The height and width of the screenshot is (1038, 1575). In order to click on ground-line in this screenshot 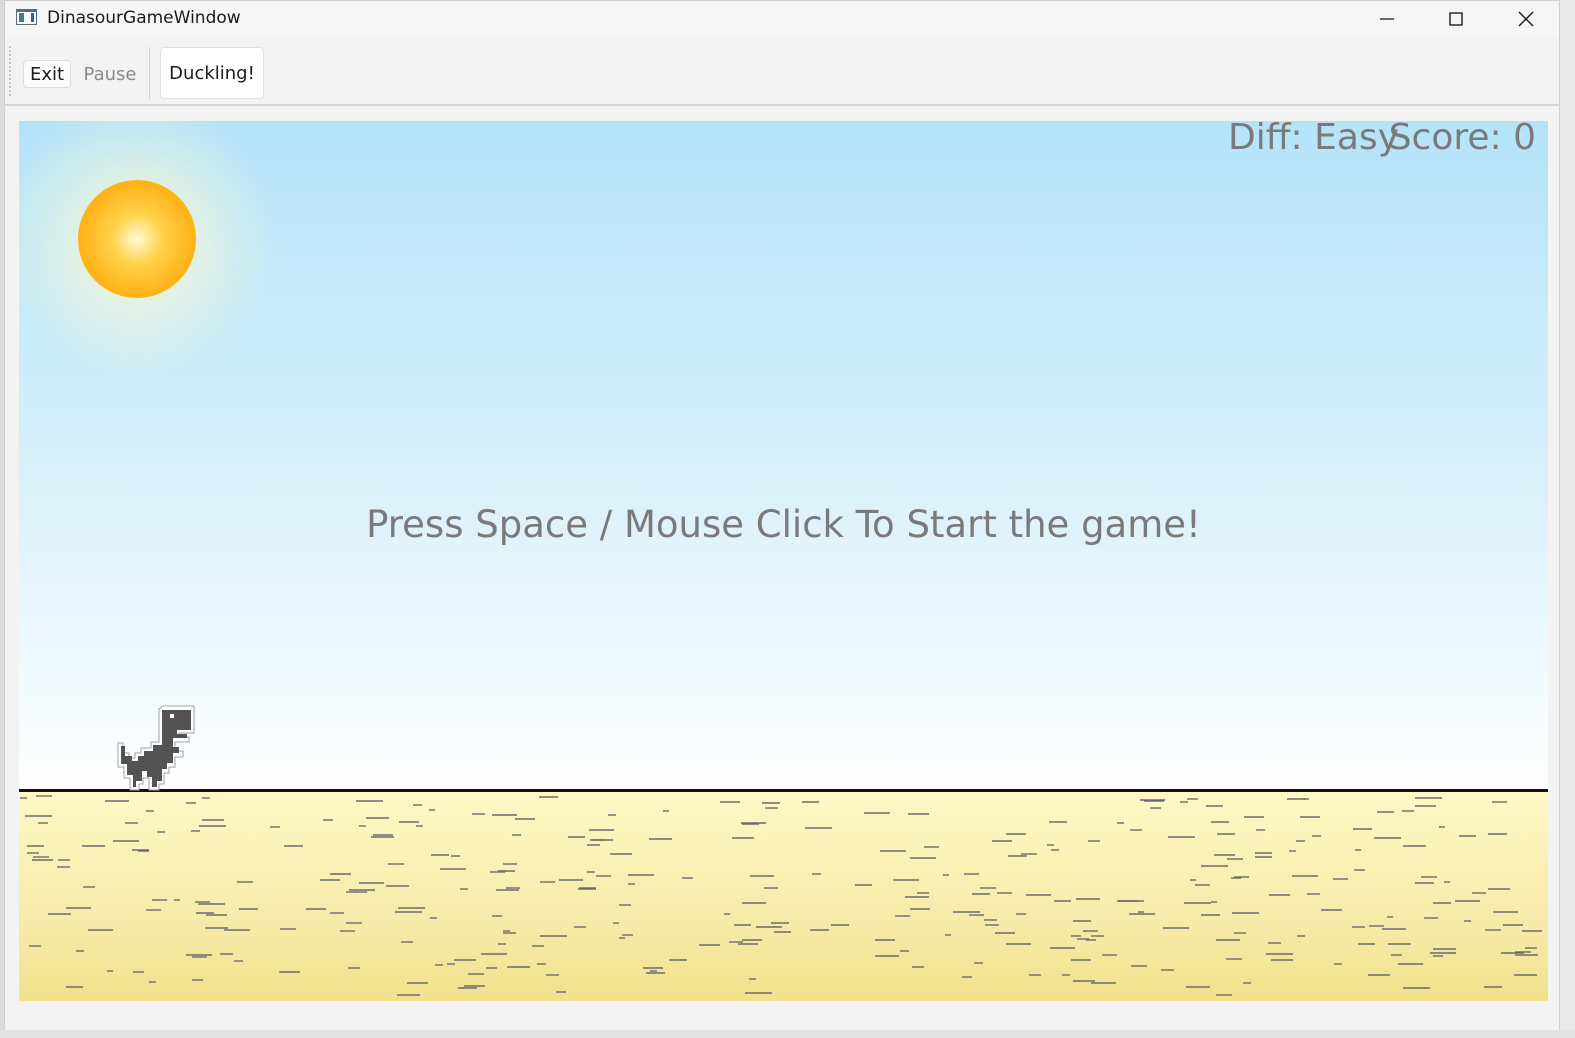, I will do `click(783, 790)`.